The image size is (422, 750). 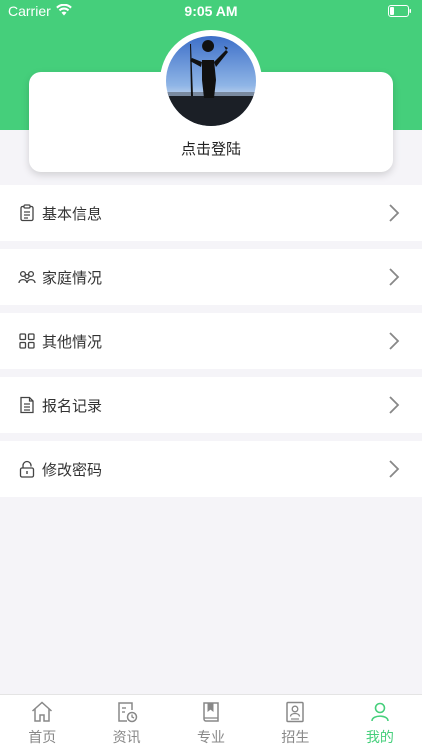 I want to click on menu-item-label: 基本信息, so click(x=72, y=214).